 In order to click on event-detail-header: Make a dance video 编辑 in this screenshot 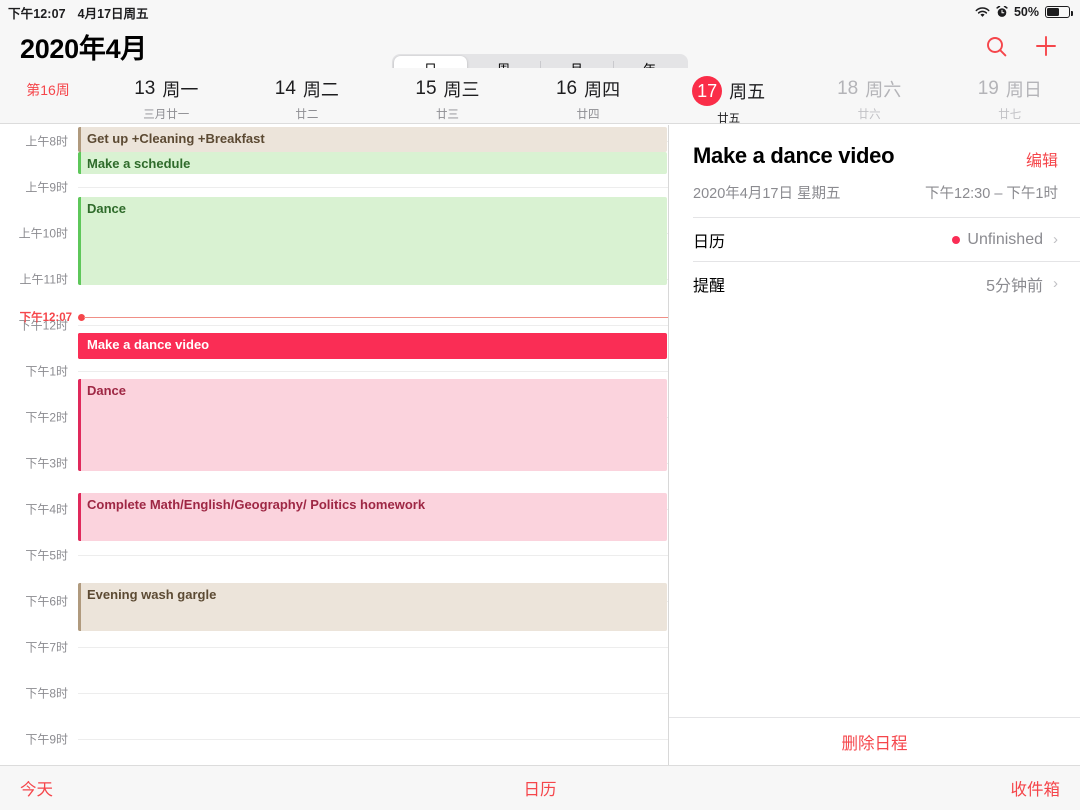, I will do `click(874, 148)`.